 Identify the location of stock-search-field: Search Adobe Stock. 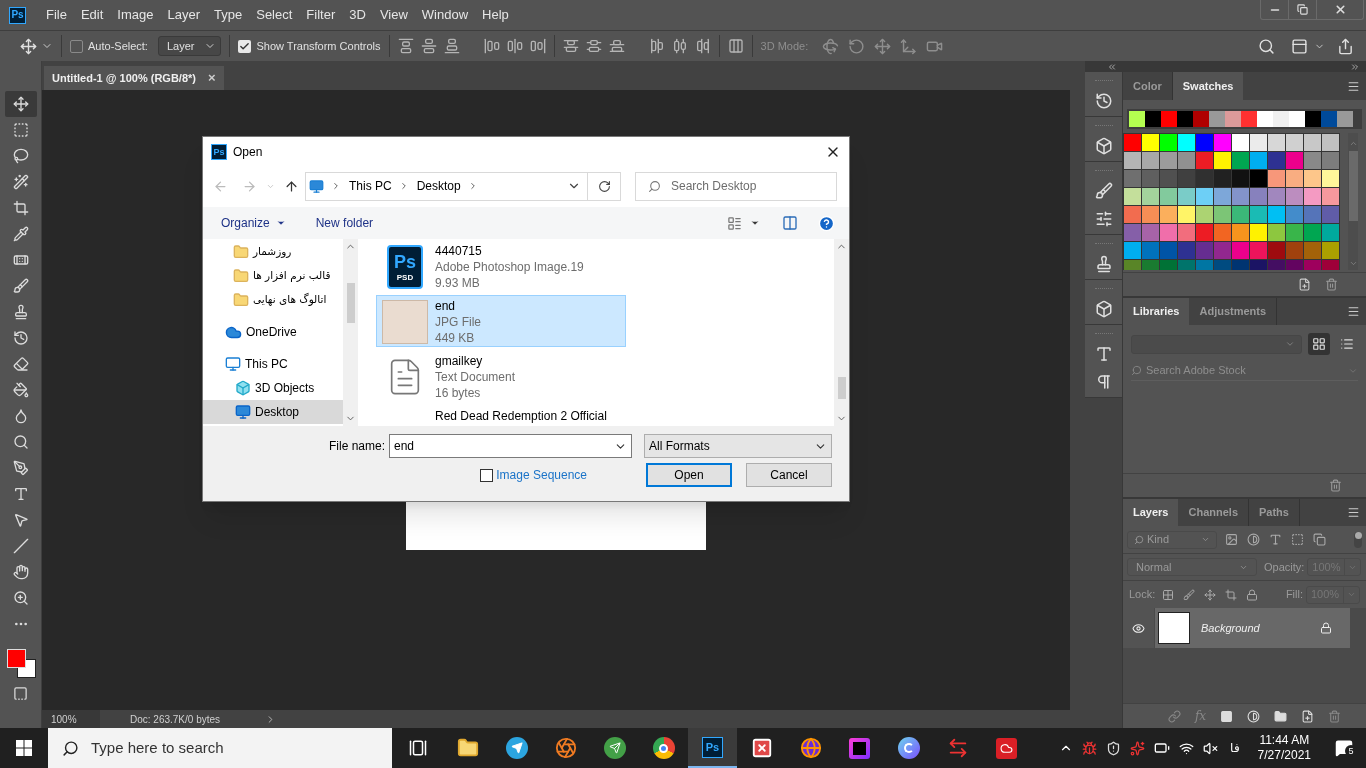
(1244, 371).